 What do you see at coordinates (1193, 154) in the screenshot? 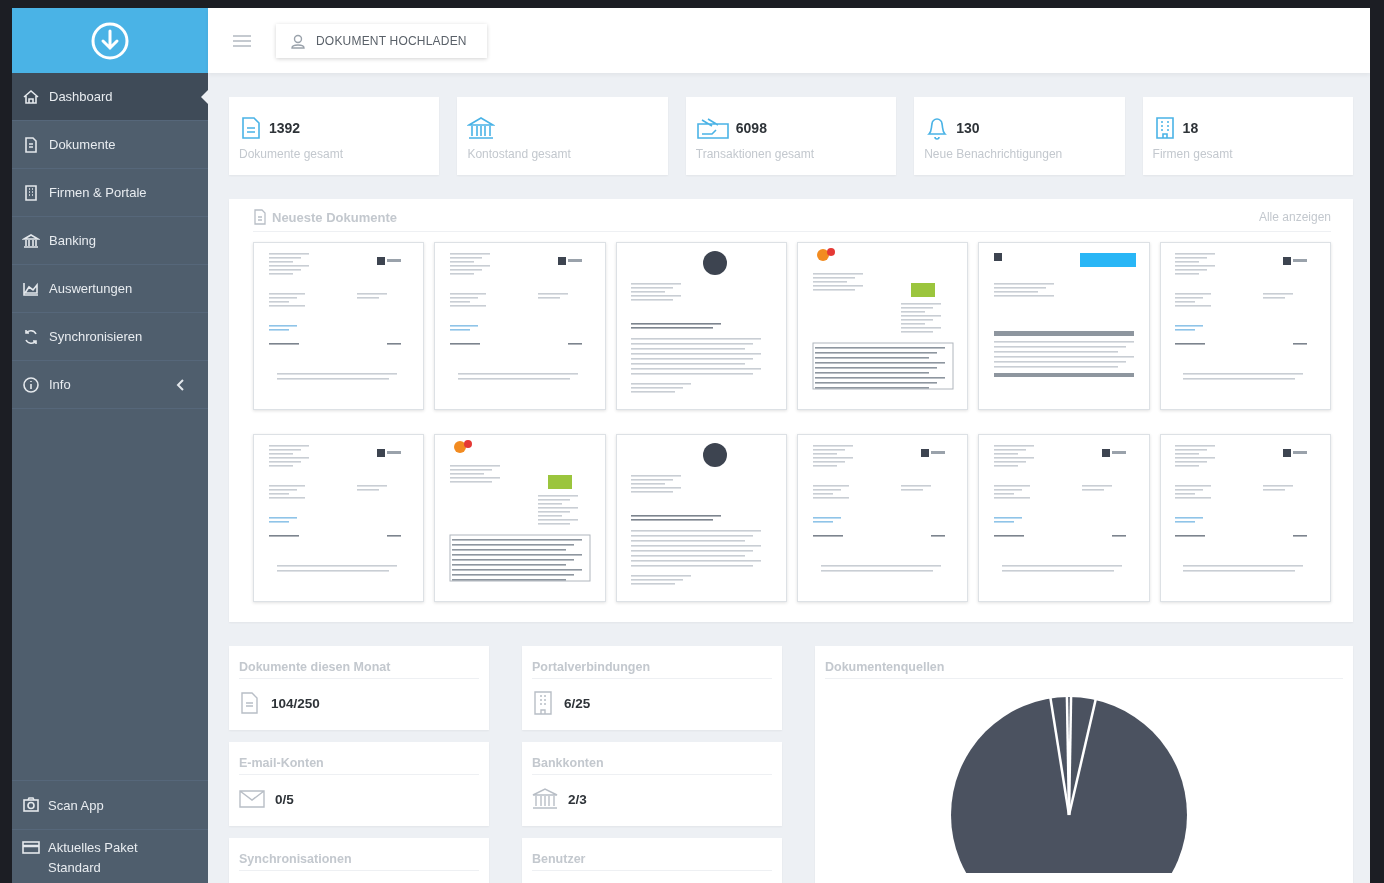
I see `stat-label: Firmen gesamt` at bounding box center [1193, 154].